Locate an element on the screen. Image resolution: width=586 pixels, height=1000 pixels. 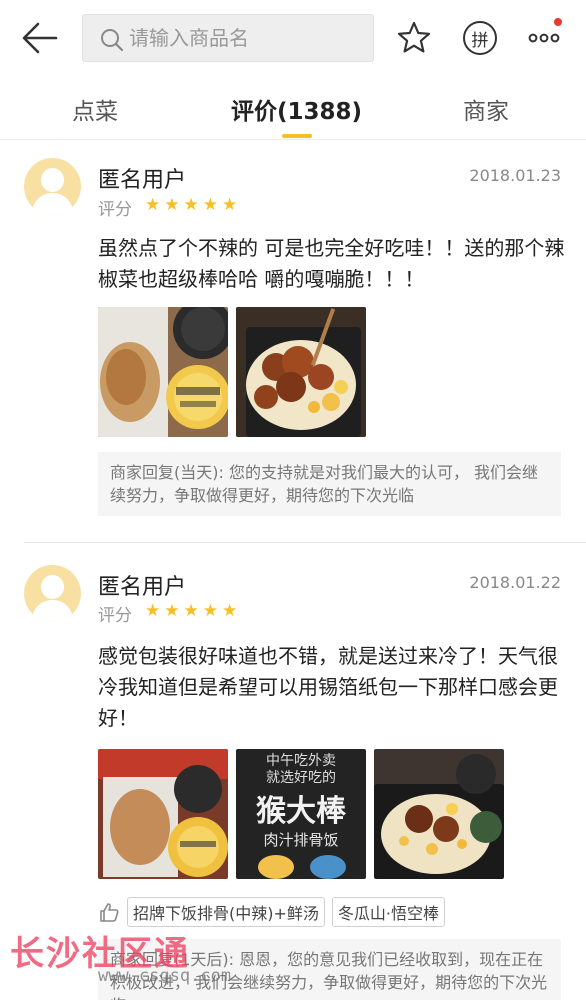
photo-brand-text: 就选好吃的 is located at coordinates (301, 778).